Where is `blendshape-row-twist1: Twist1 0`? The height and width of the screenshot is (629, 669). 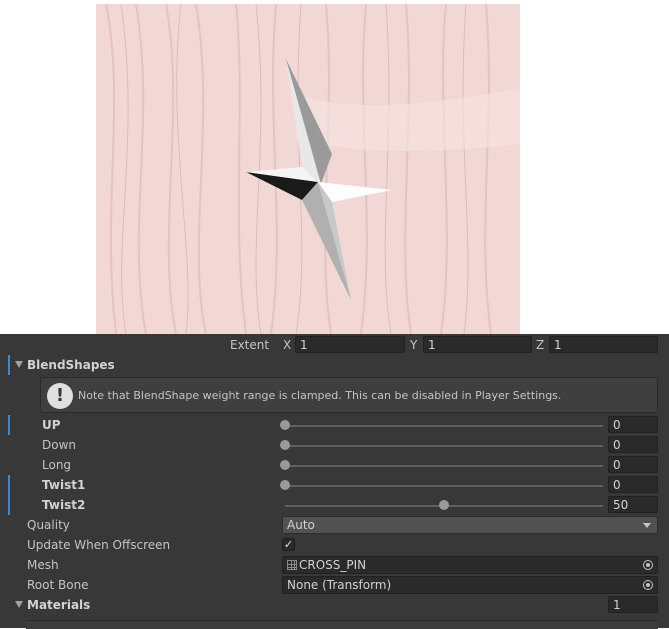
blendshape-row-twist1: Twist1 0 is located at coordinates (334, 485).